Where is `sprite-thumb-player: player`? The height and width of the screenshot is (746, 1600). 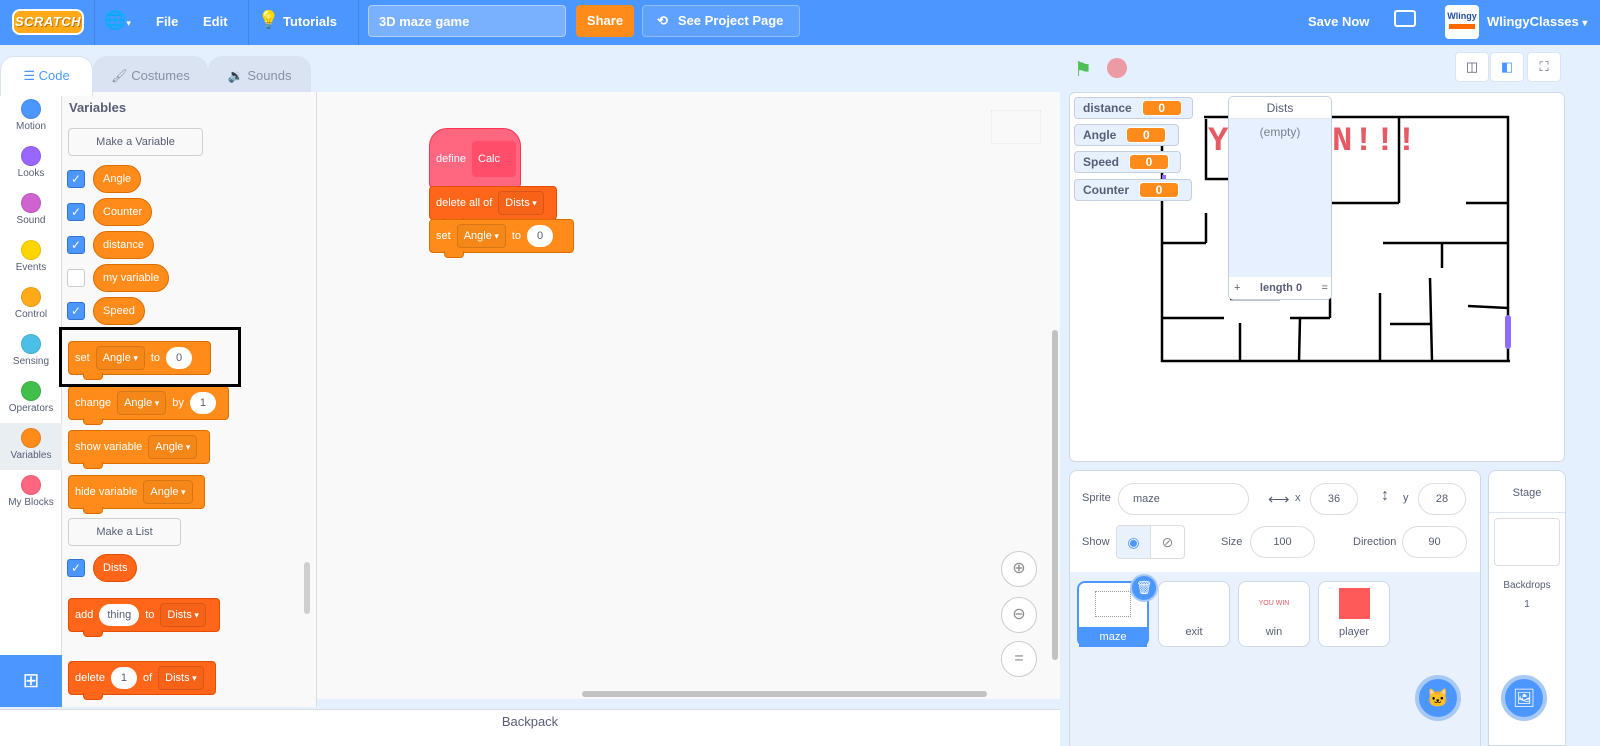
sprite-thumb-player: player is located at coordinates (1354, 614).